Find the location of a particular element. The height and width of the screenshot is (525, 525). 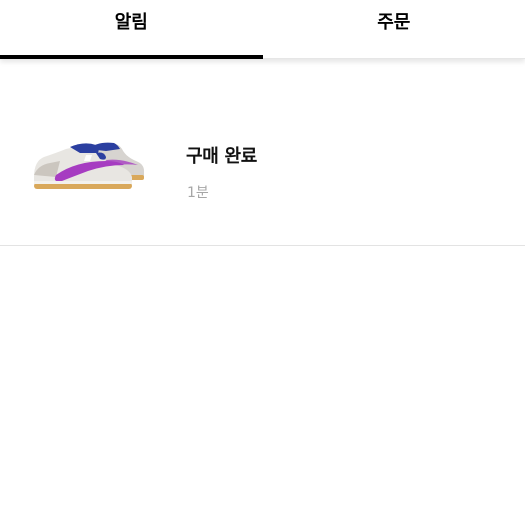

tab-notifications-label: 알림 is located at coordinates (131, 22).